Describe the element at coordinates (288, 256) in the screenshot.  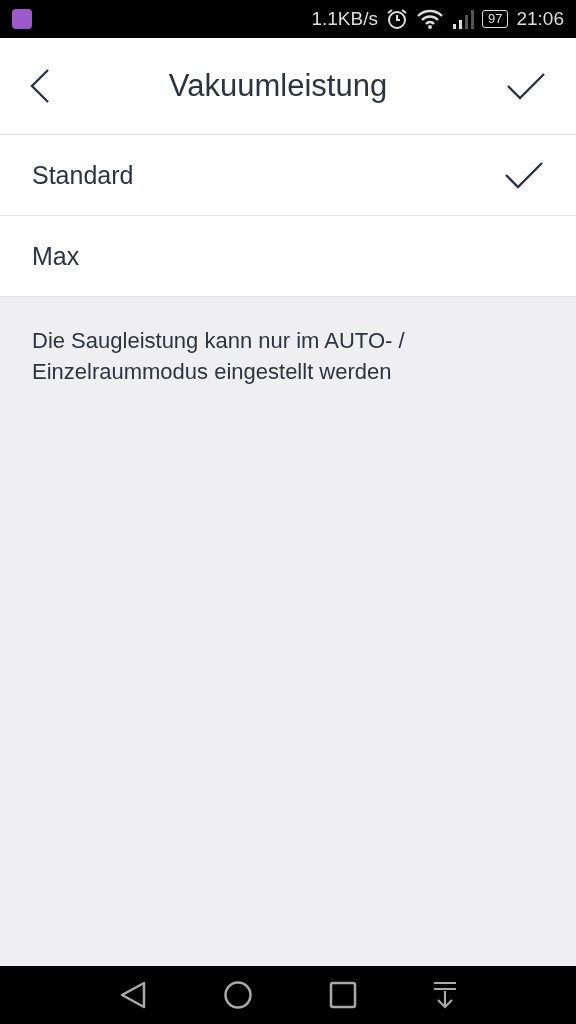
I see `option-row: Max` at that location.